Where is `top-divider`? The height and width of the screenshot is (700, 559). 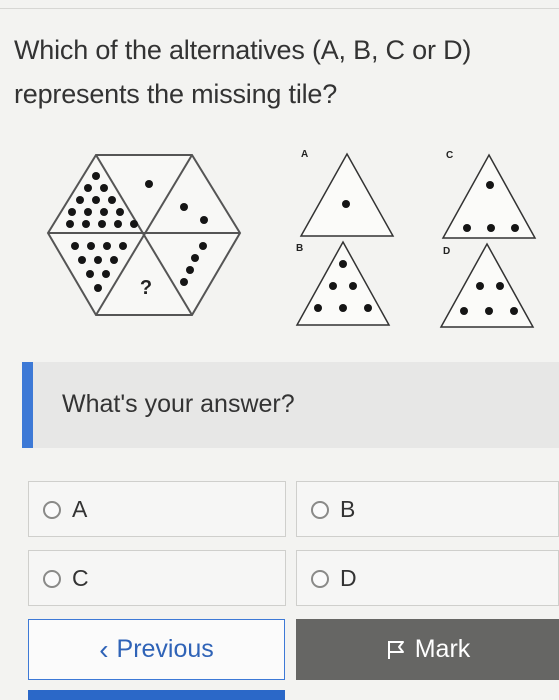 top-divider is located at coordinates (279, 8).